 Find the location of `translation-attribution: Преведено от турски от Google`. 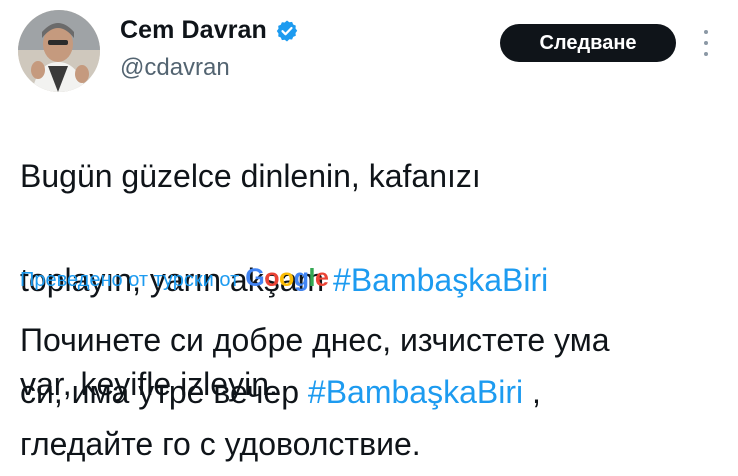

translation-attribution: Преведено от турски от Google is located at coordinates (174, 278).